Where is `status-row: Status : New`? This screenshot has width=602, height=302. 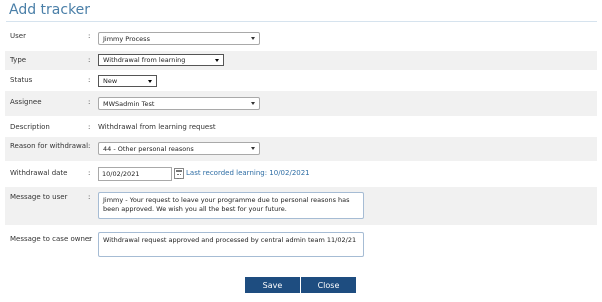
status-row: Status : New is located at coordinates (301, 80).